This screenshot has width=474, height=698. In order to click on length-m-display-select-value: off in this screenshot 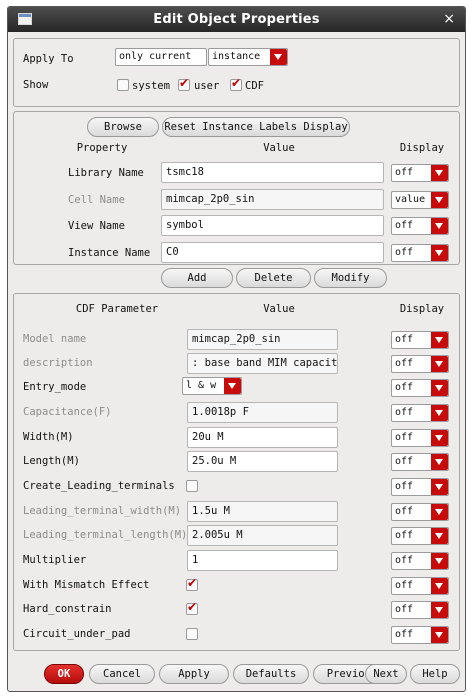, I will do `click(404, 461)`.